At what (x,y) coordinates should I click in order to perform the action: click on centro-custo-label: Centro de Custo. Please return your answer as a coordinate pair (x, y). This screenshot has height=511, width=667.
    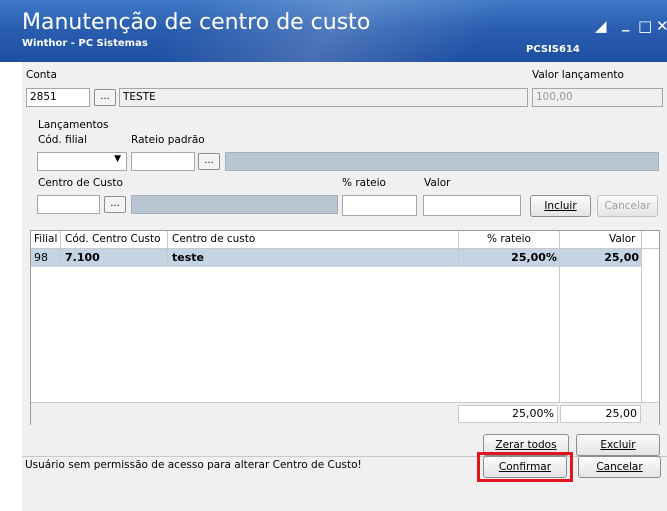
    Looking at the image, I should click on (80, 183).